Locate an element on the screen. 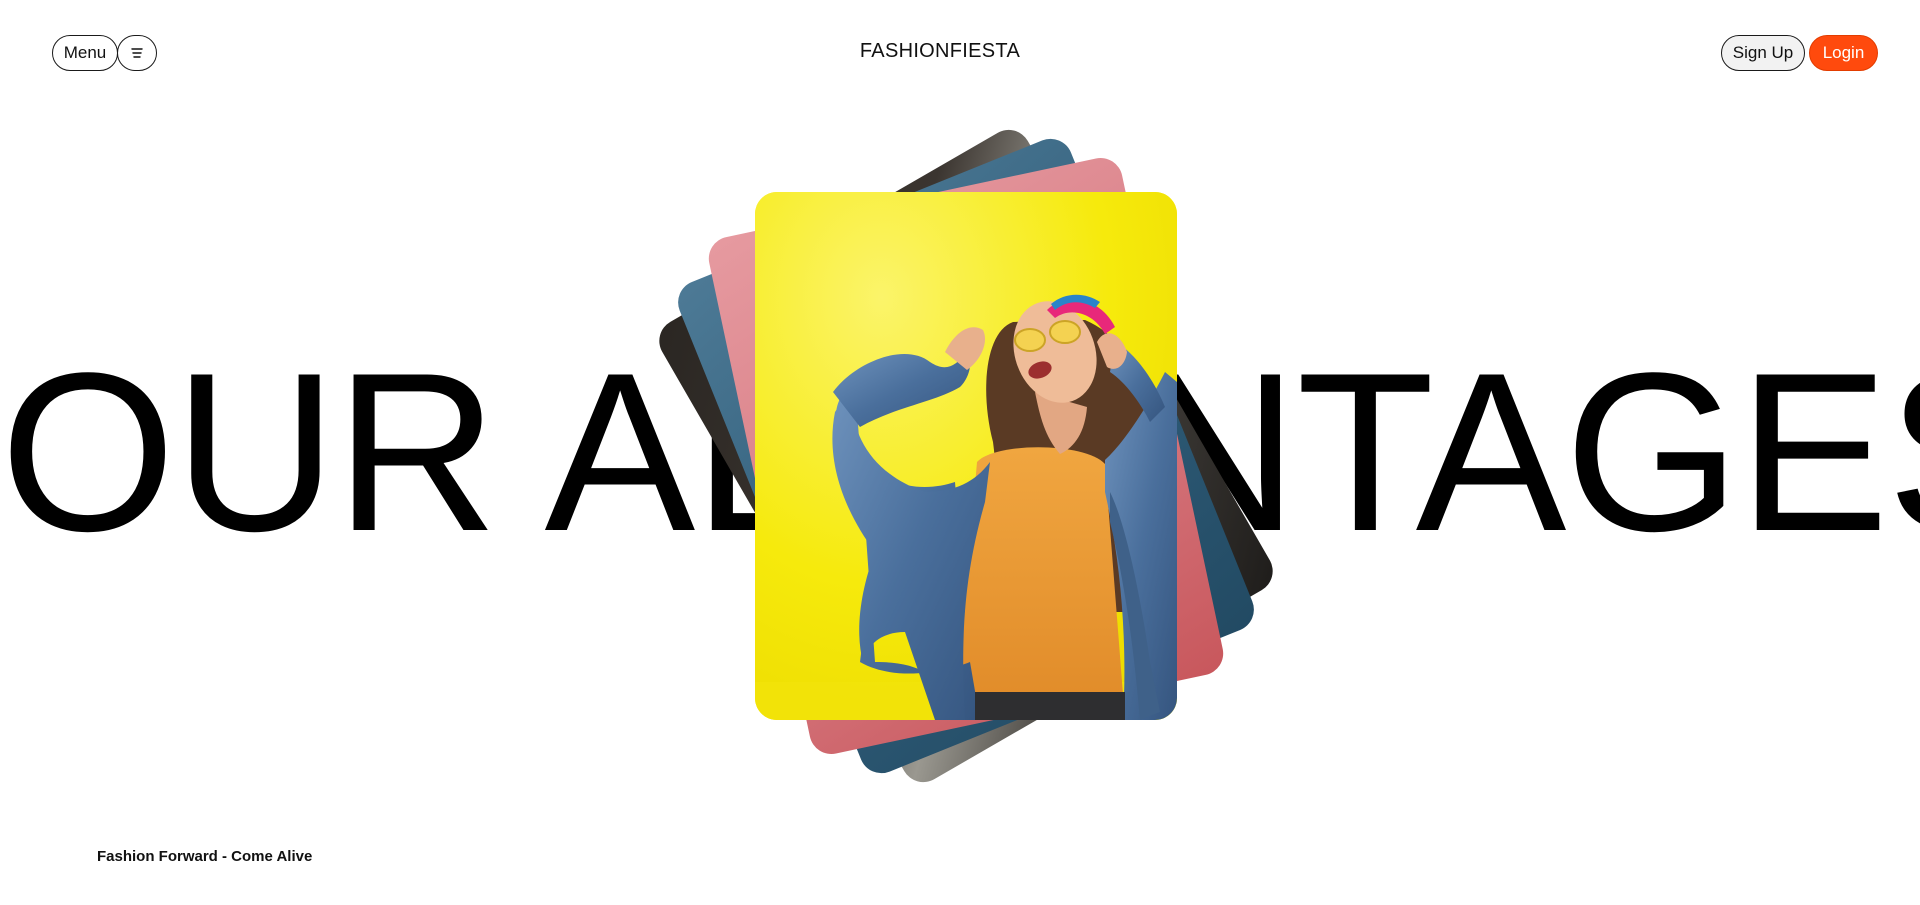  tagline: Fashion Forward - Come Alive is located at coordinates (205, 856).